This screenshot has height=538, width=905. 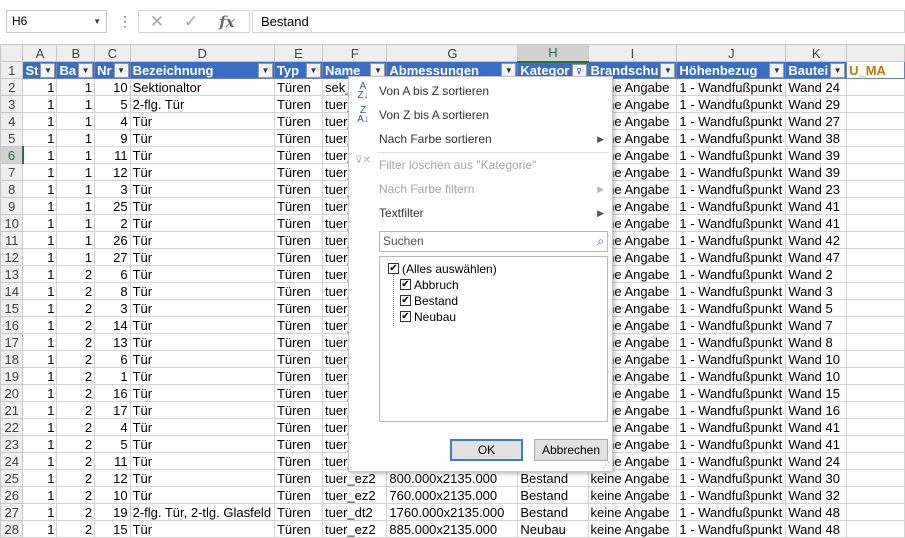 I want to click on table-cell: Sektionaltor, so click(x=202, y=87).